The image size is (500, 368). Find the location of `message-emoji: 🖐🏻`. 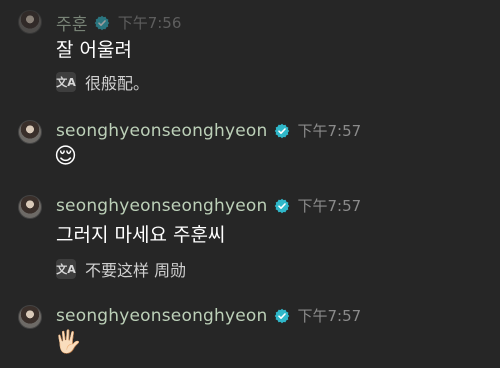

message-emoji: 🖐🏻 is located at coordinates (68, 342).